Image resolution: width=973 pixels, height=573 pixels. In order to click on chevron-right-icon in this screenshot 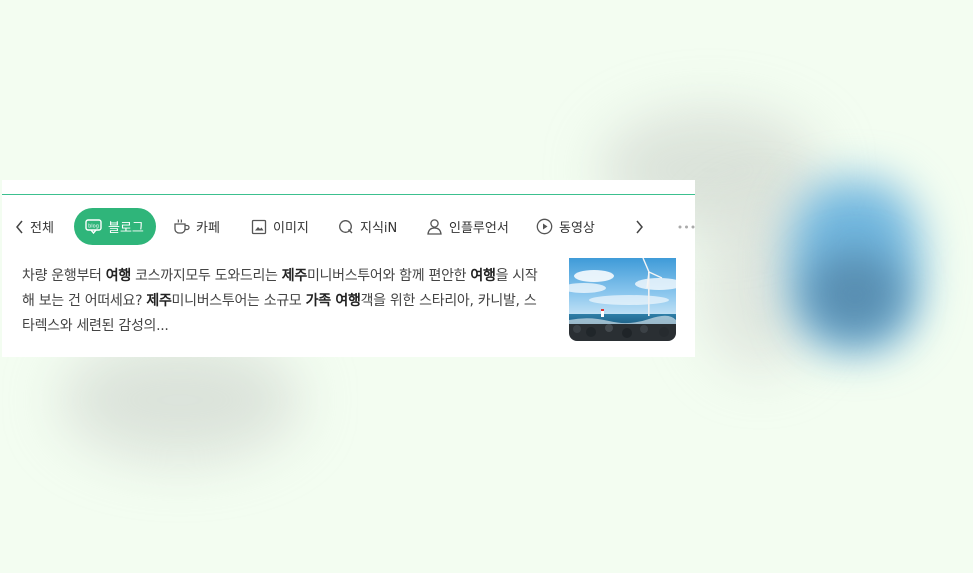, I will do `click(639, 227)`.